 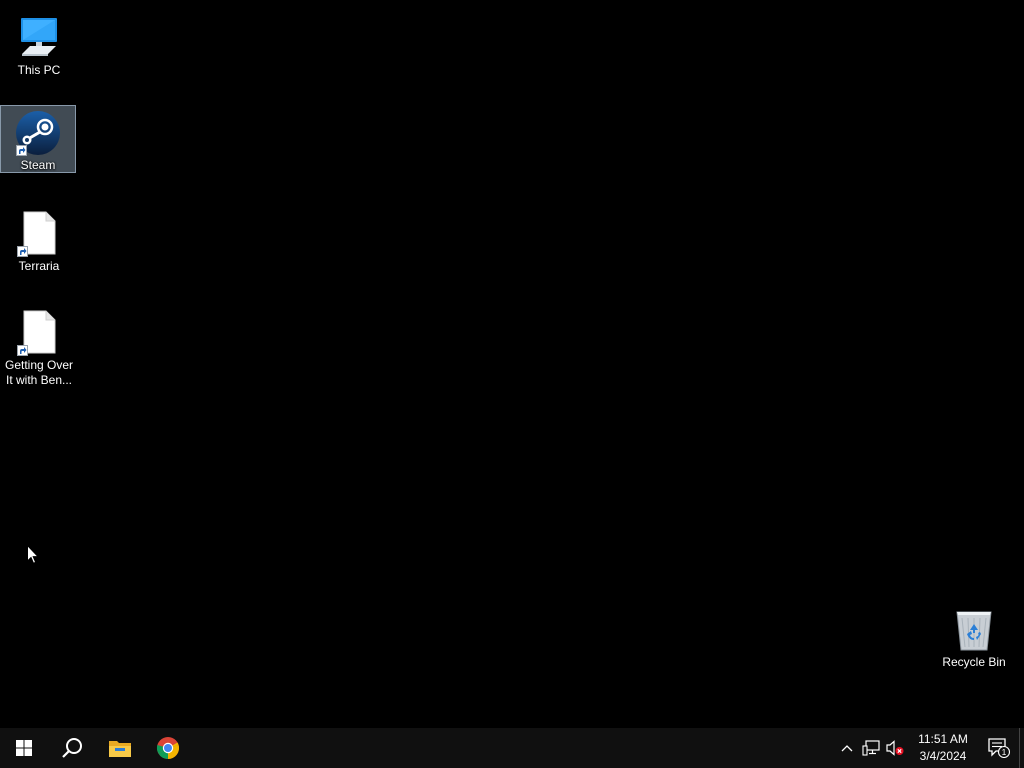 I want to click on search-icon, so click(x=72, y=748).